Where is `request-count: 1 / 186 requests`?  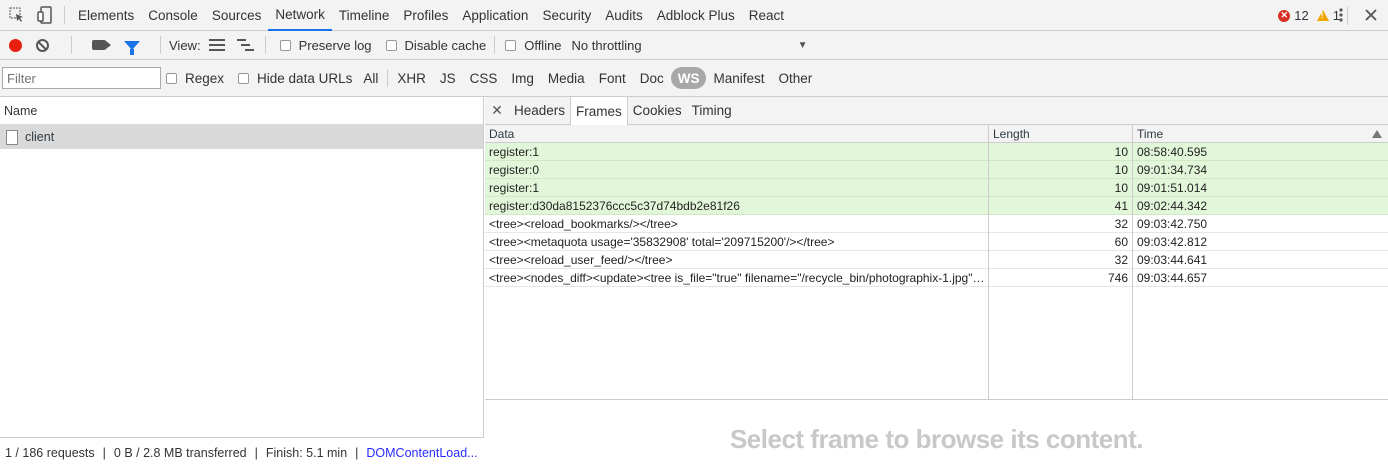 request-count: 1 / 186 requests is located at coordinates (50, 452).